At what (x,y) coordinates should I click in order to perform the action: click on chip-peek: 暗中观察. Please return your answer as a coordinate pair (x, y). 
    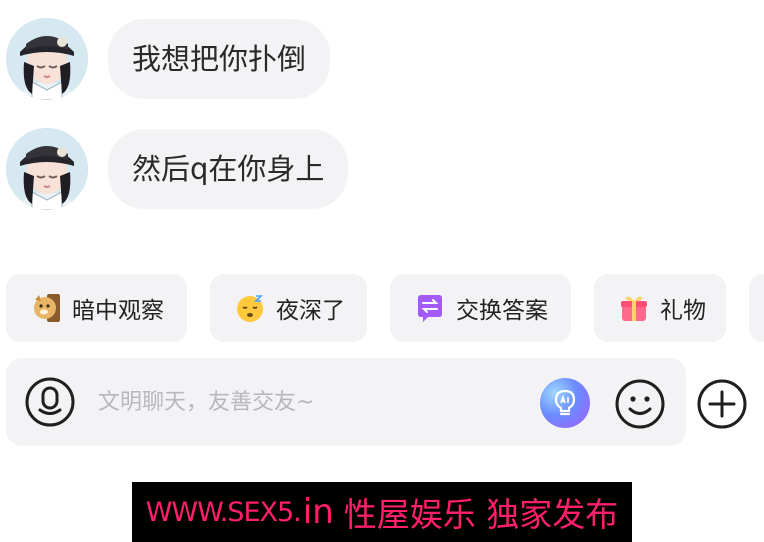
    Looking at the image, I should click on (96, 308).